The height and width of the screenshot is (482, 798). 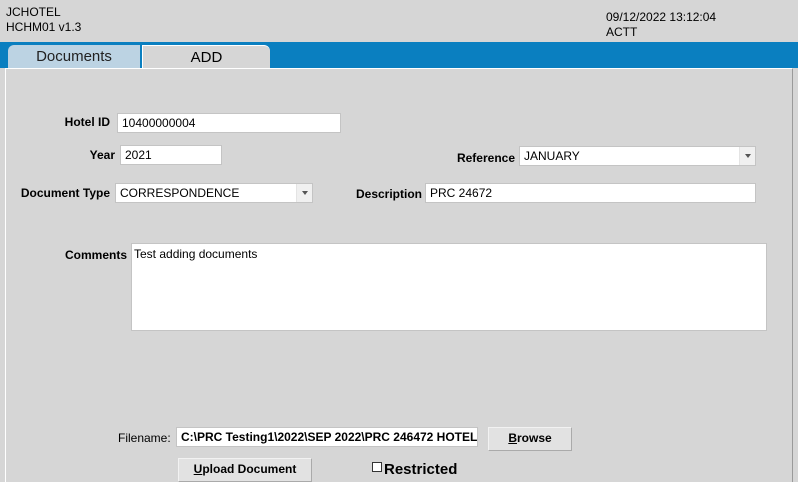 I want to click on description-label: Description, so click(x=388, y=194).